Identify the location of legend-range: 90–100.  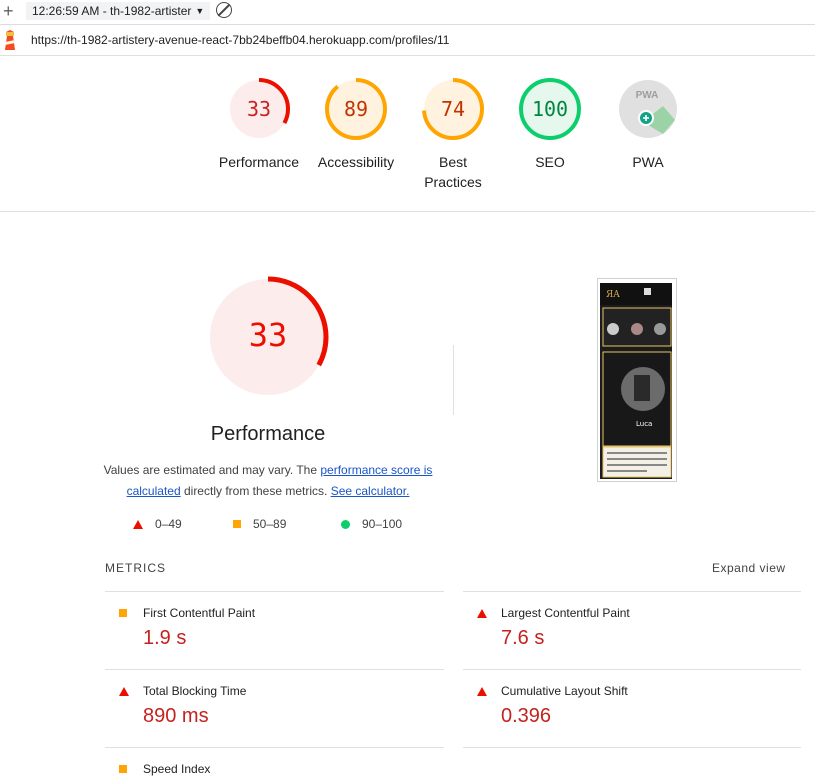
(382, 524).